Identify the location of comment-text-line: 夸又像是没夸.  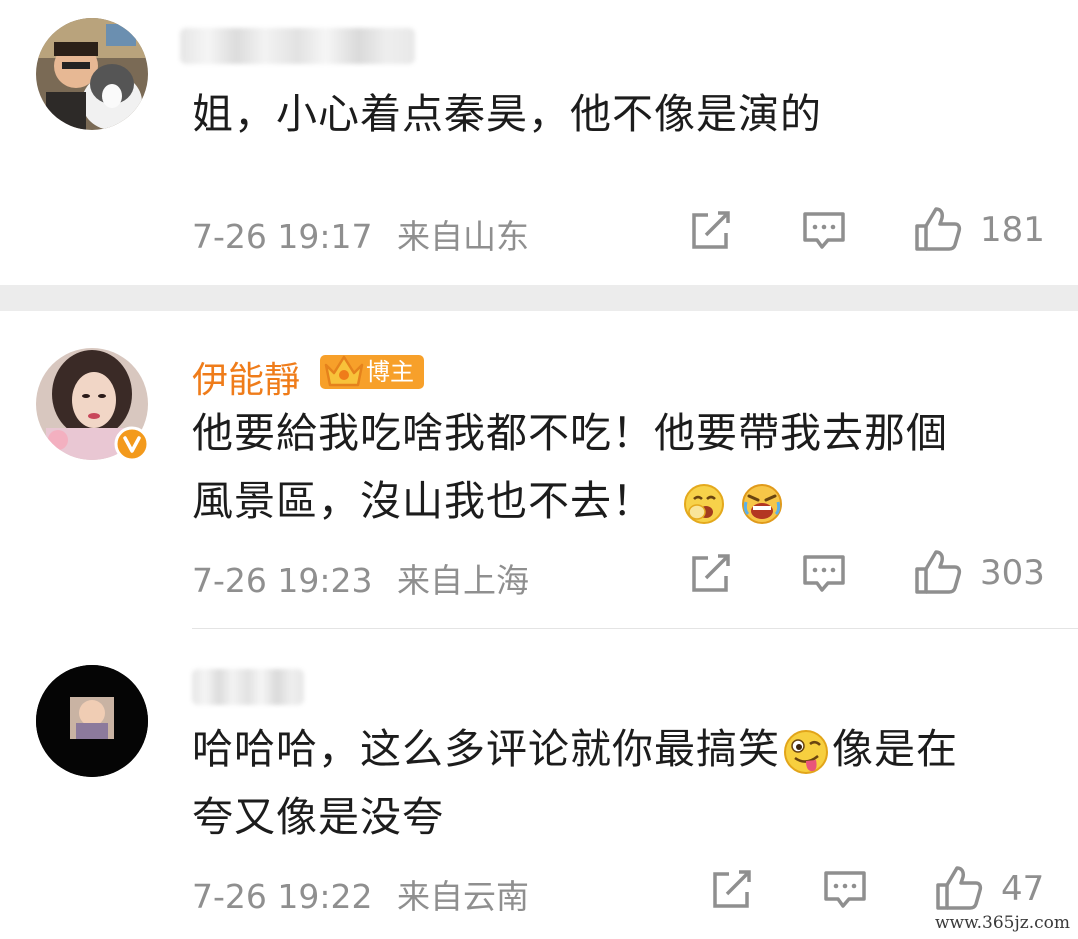
(318, 817).